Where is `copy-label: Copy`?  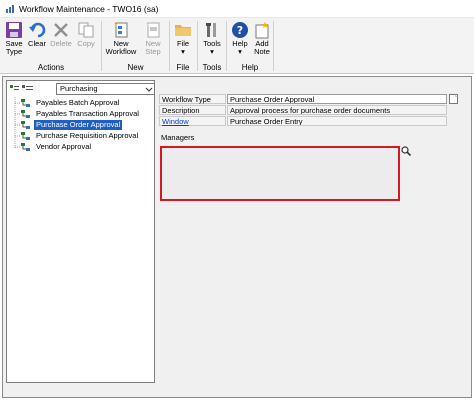
copy-label: Copy is located at coordinates (86, 43).